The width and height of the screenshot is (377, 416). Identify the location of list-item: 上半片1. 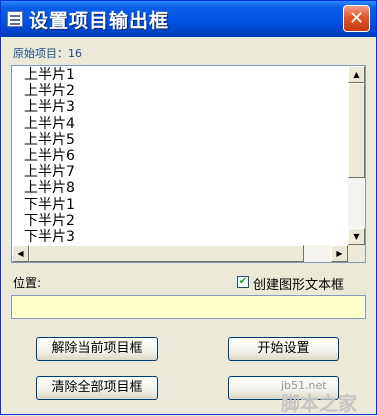
(184, 75).